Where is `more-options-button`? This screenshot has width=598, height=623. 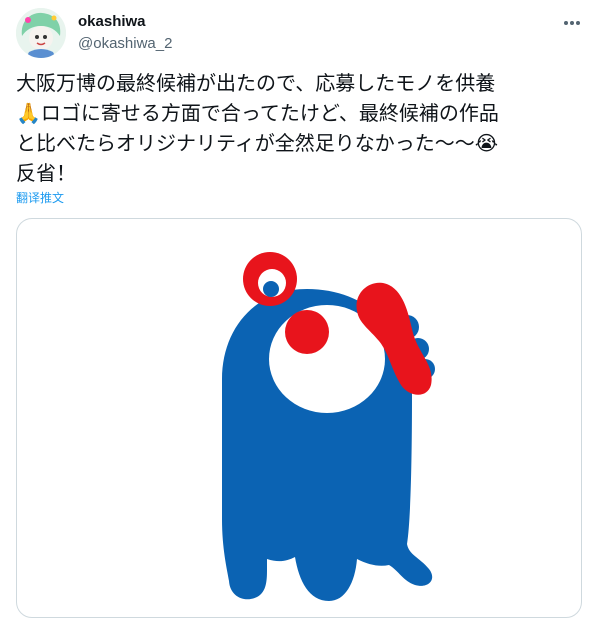 more-options-button is located at coordinates (572, 23).